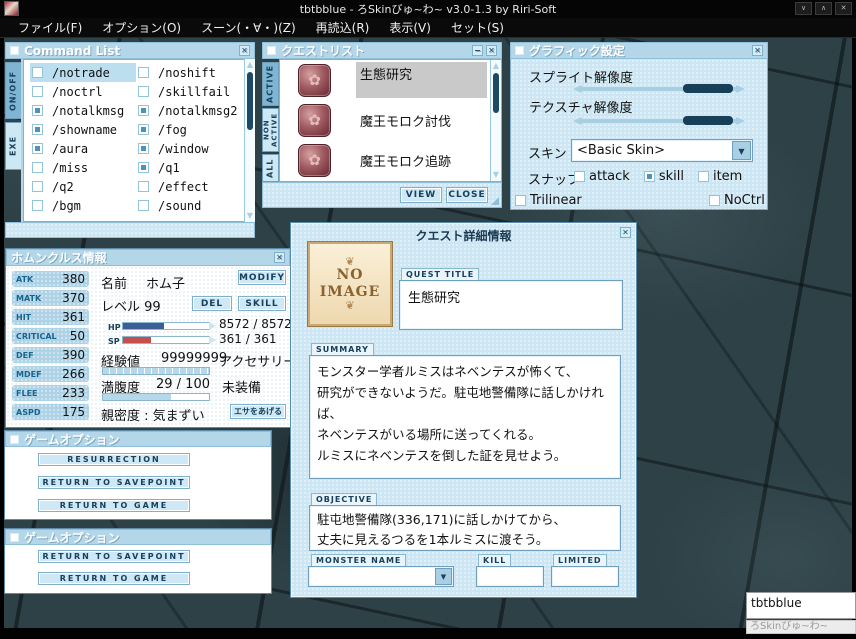  What do you see at coordinates (659, 89) in the screenshot?
I see `sprite-resolution-slider` at bounding box center [659, 89].